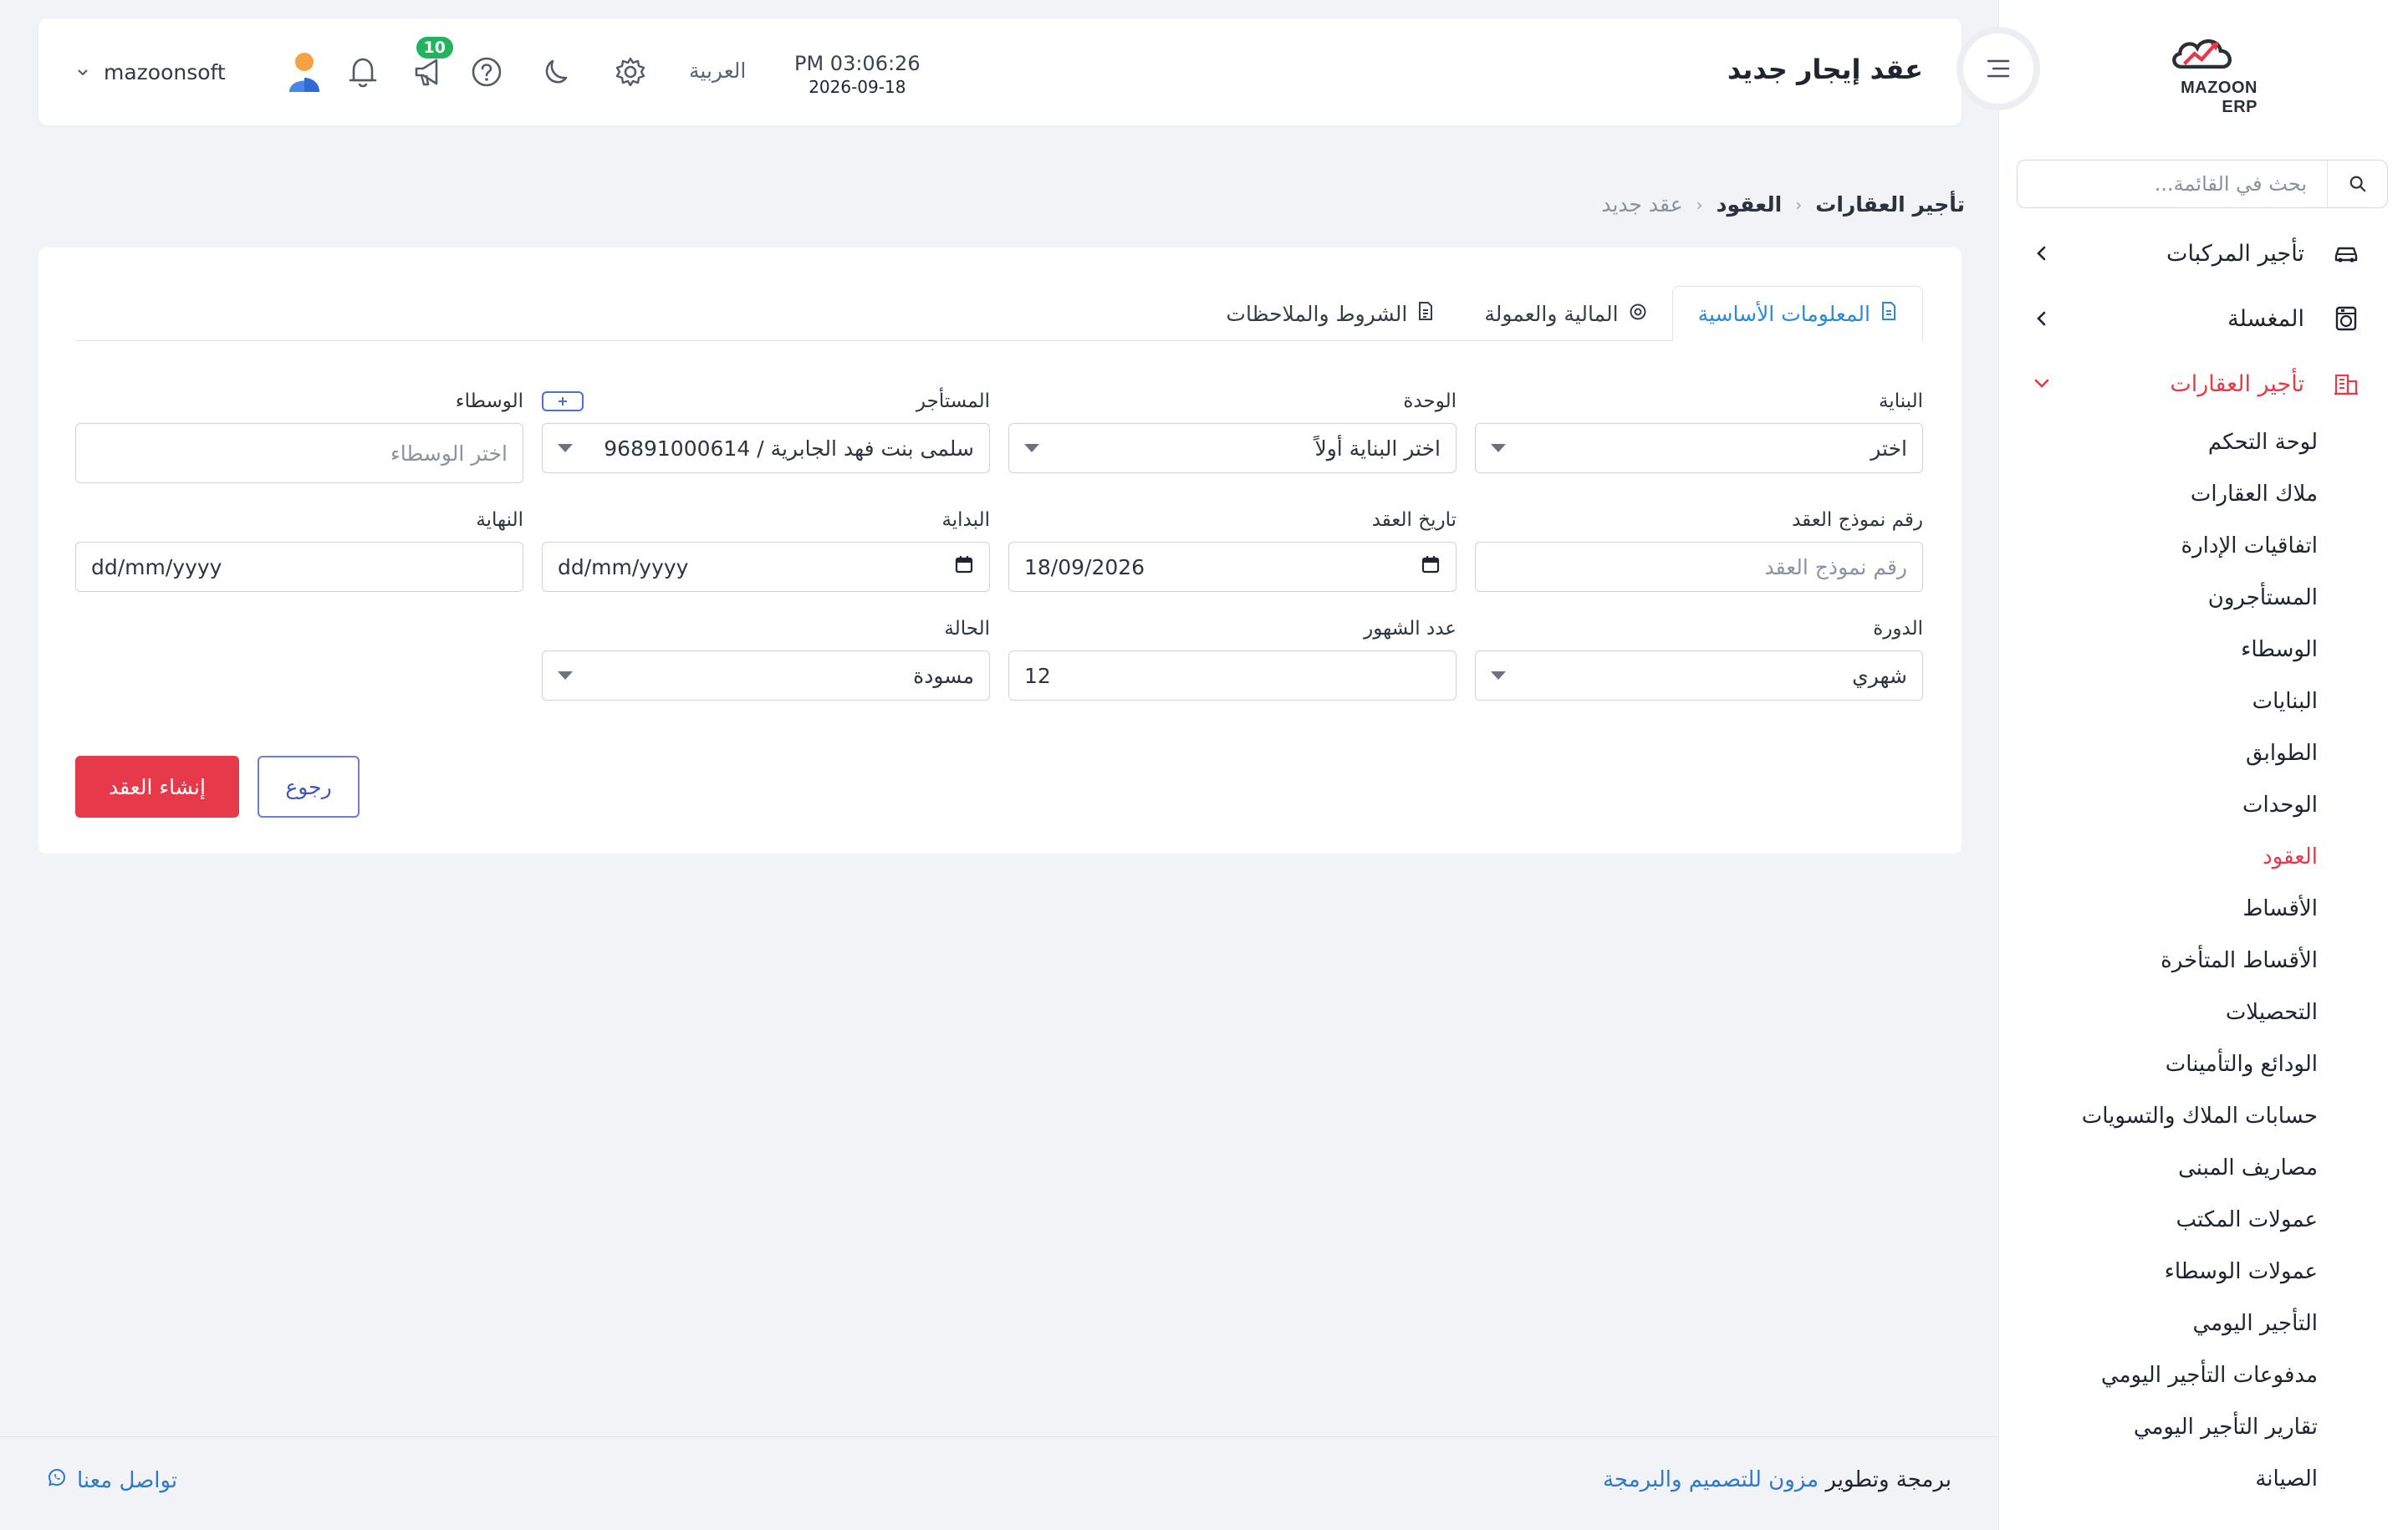  I want to click on tab-finance-commission: المالية والعمولة, so click(1565, 313).